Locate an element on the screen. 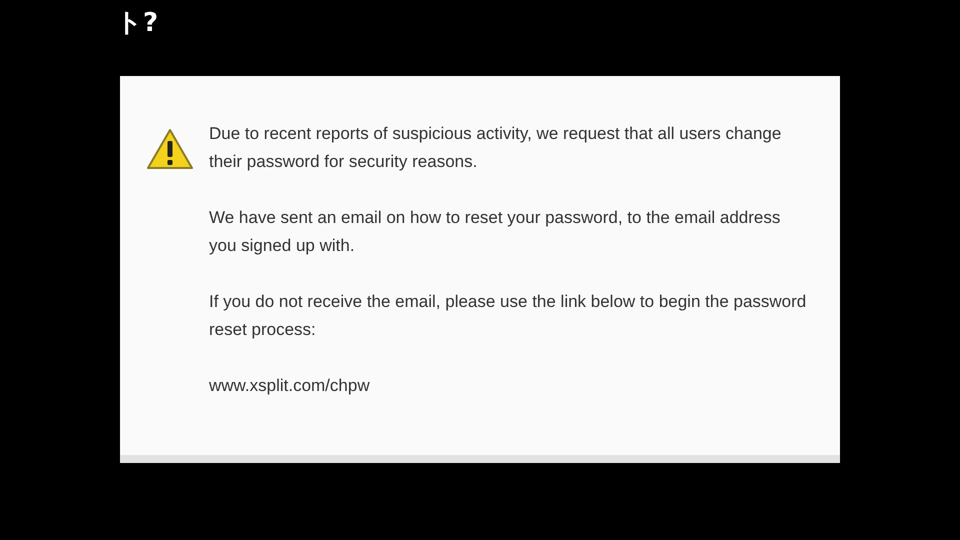 The height and width of the screenshot is (540, 960). reset-link: www.xsplit.com/chpw is located at coordinates (289, 386).